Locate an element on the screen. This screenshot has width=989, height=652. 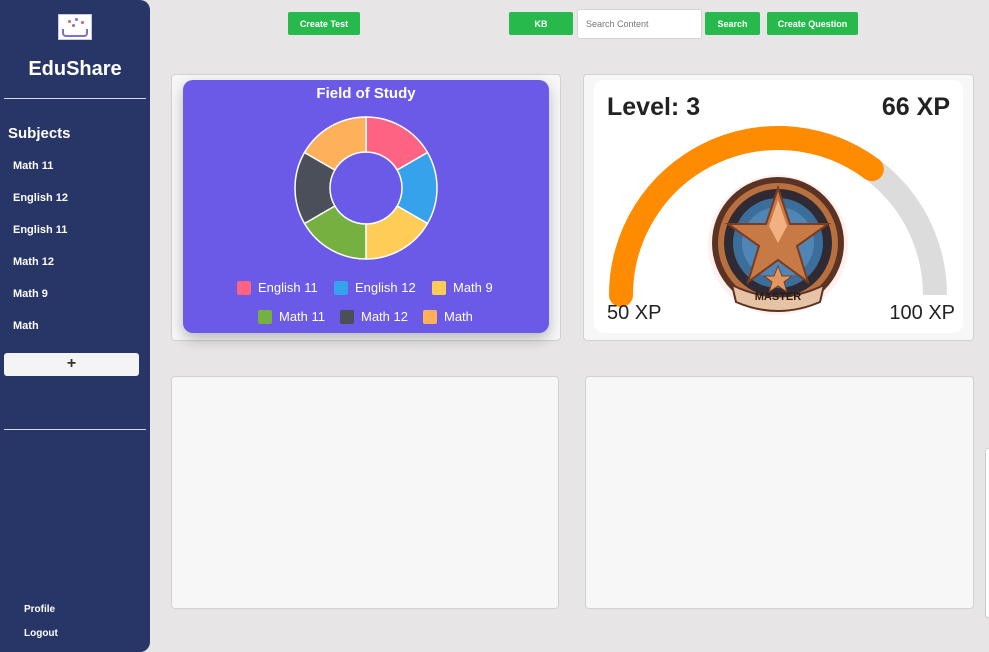
search-input is located at coordinates (639, 24).